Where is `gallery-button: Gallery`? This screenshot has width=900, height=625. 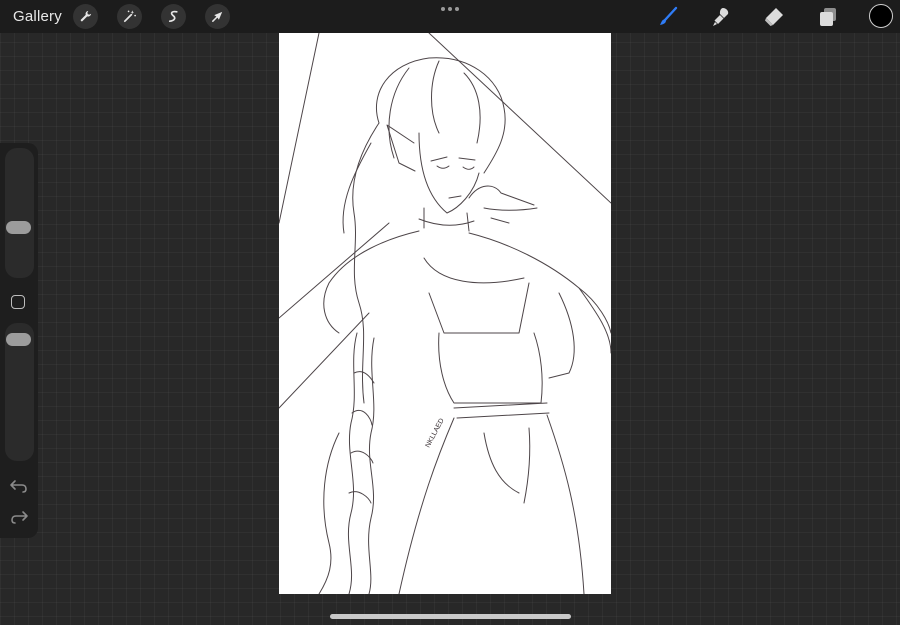 gallery-button: Gallery is located at coordinates (37, 16).